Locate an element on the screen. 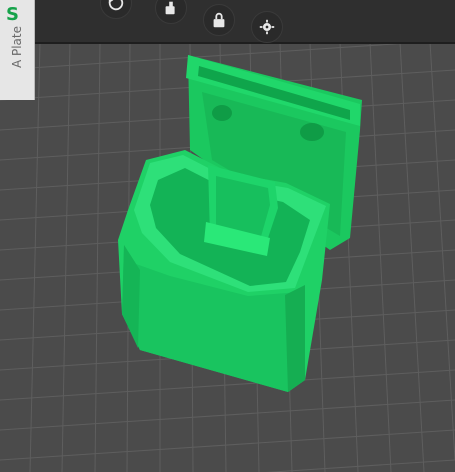  rotate-button is located at coordinates (116, 9).